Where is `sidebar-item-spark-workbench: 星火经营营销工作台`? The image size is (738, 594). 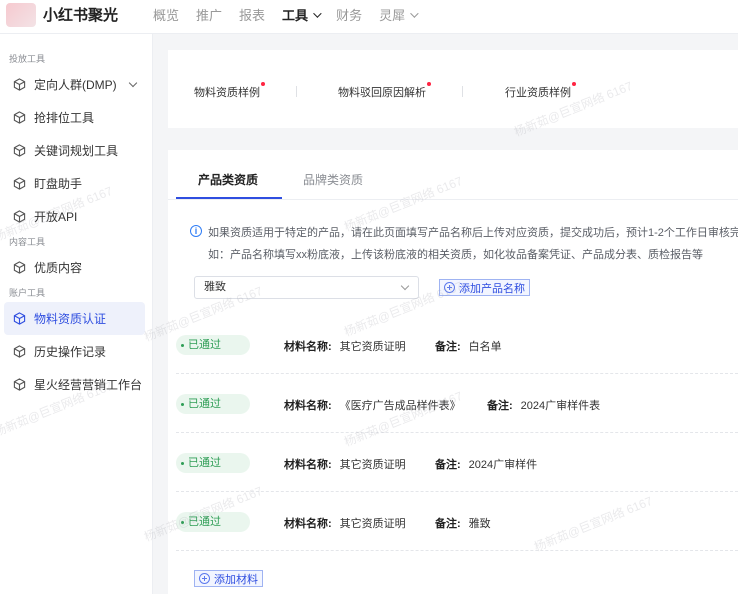 sidebar-item-spark-workbench: 星火经营营销工作台 is located at coordinates (76, 384).